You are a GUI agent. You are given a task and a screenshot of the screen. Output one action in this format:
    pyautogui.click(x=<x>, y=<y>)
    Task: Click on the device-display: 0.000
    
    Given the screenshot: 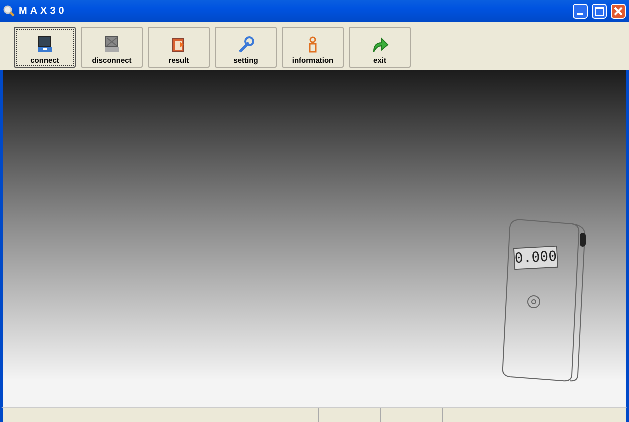 What is the action you would take?
    pyautogui.click(x=536, y=258)
    